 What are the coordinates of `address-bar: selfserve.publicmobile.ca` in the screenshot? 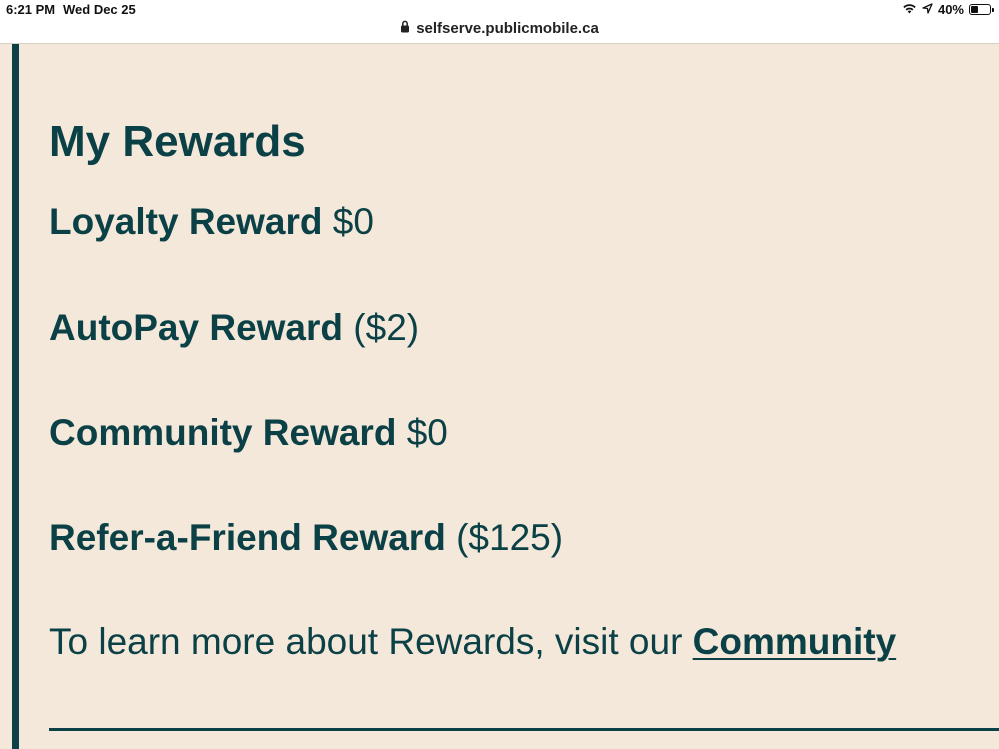 It's located at (499, 30).